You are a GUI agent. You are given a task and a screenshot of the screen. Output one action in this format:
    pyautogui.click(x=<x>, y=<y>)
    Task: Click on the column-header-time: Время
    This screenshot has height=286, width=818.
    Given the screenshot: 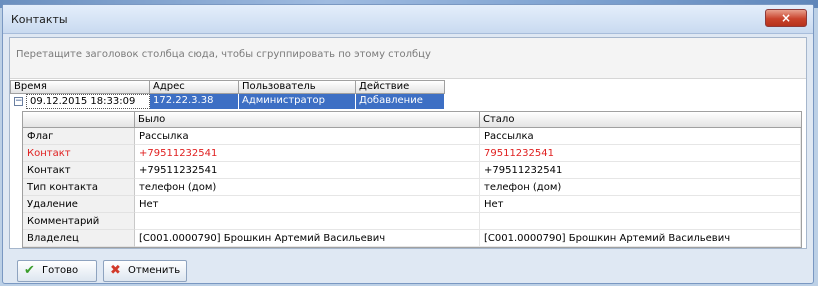 What is the action you would take?
    pyautogui.click(x=80, y=87)
    